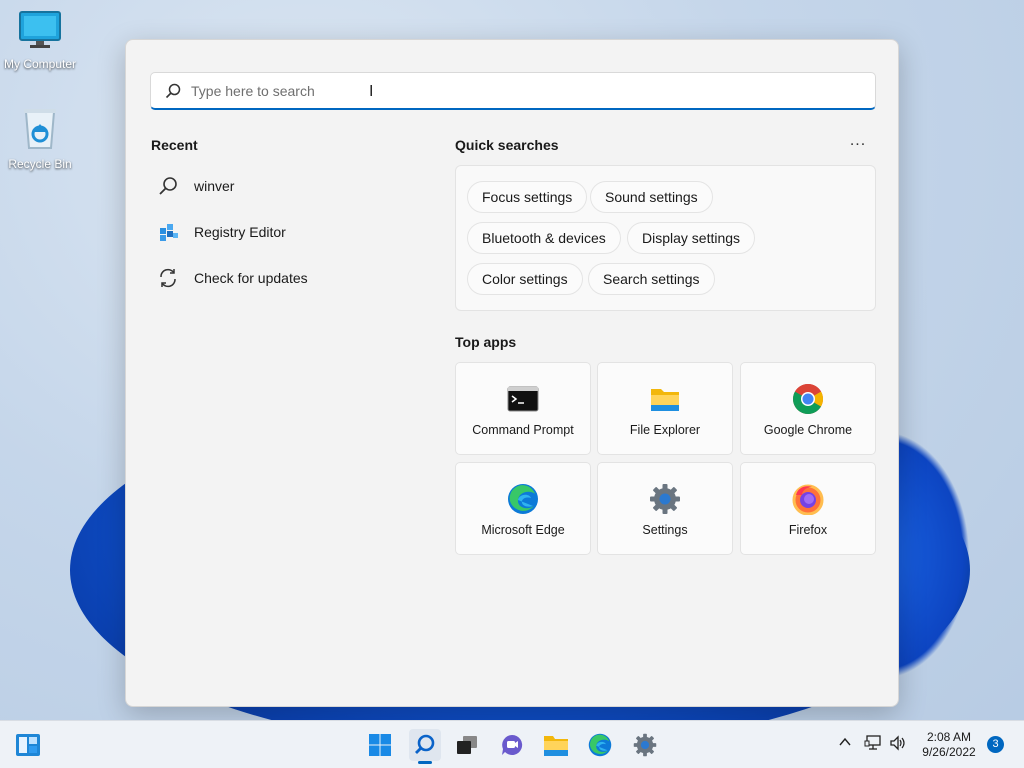 The height and width of the screenshot is (768, 1024). I want to click on app-tile-label: Settings, so click(665, 530).